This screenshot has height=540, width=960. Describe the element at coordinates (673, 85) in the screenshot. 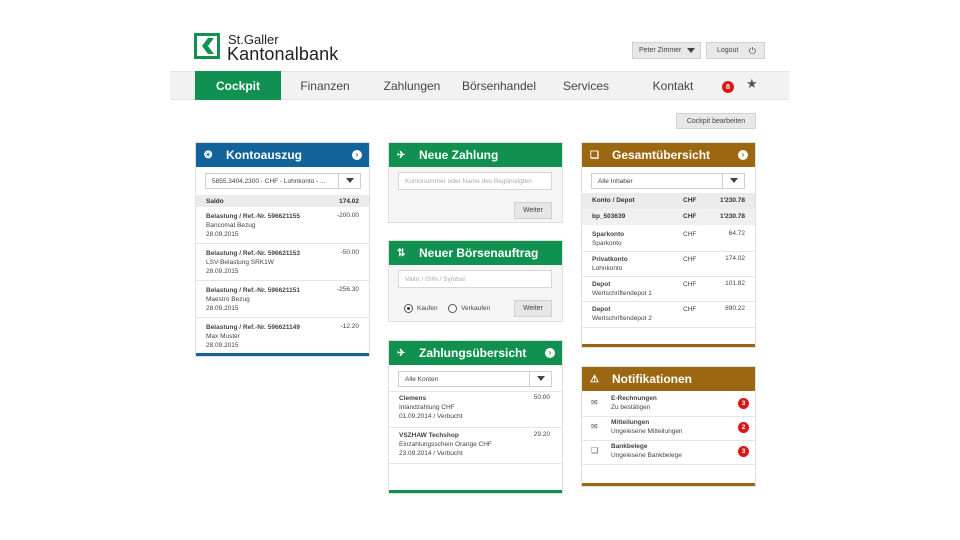

I see `nav-item-kontakt: Kontakt` at that location.